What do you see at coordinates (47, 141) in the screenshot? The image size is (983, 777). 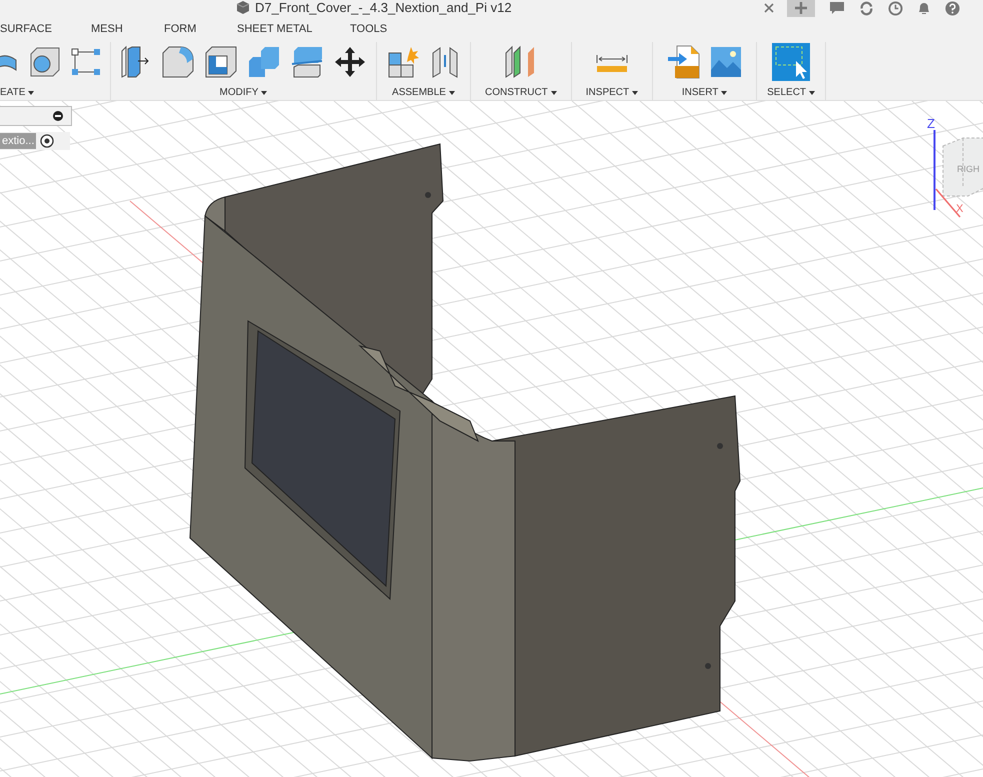 I see `radio-icon` at bounding box center [47, 141].